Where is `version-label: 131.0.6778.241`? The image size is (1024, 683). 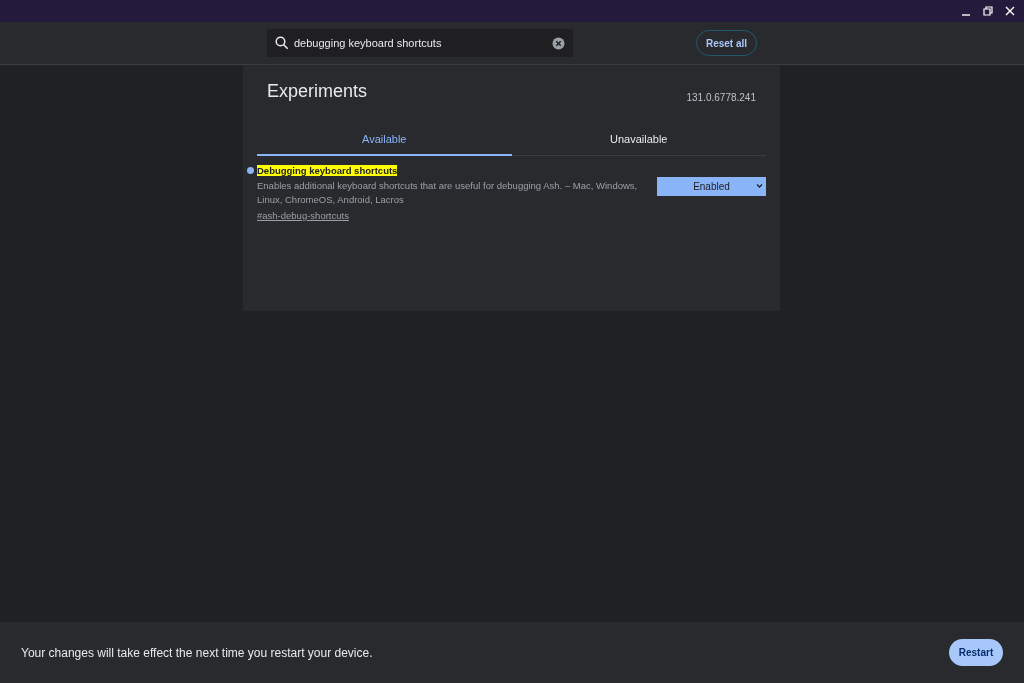 version-label: 131.0.6778.241 is located at coordinates (721, 97).